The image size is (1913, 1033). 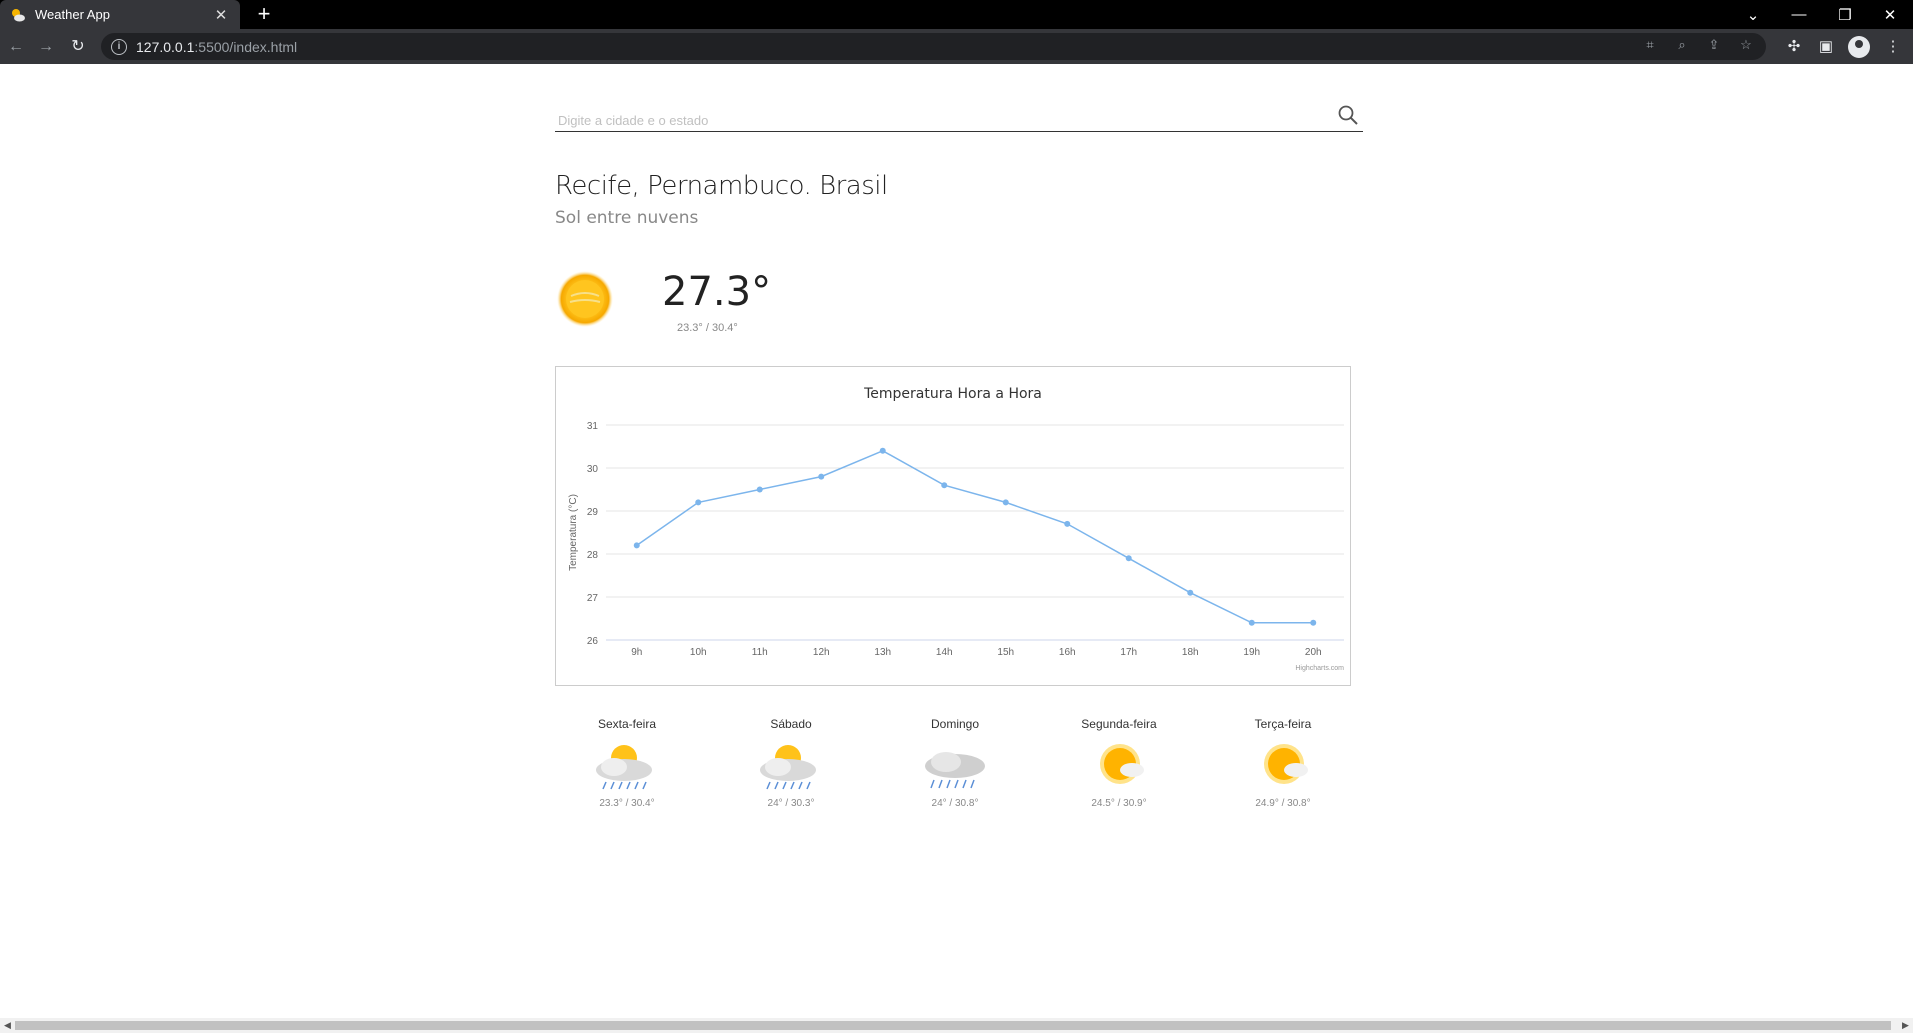 I want to click on extensions-icon: ✣, so click(x=1794, y=47).